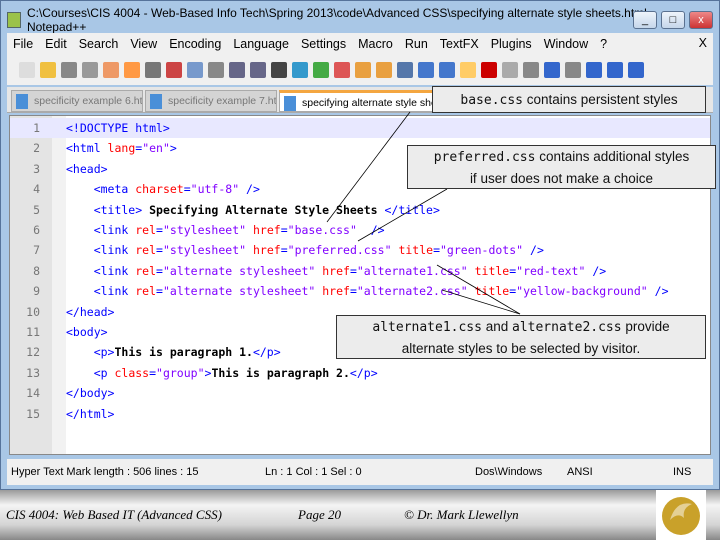 Image resolution: width=720 pixels, height=545 pixels. What do you see at coordinates (567, 327) in the screenshot?
I see `callout-code: alternate2.css` at bounding box center [567, 327].